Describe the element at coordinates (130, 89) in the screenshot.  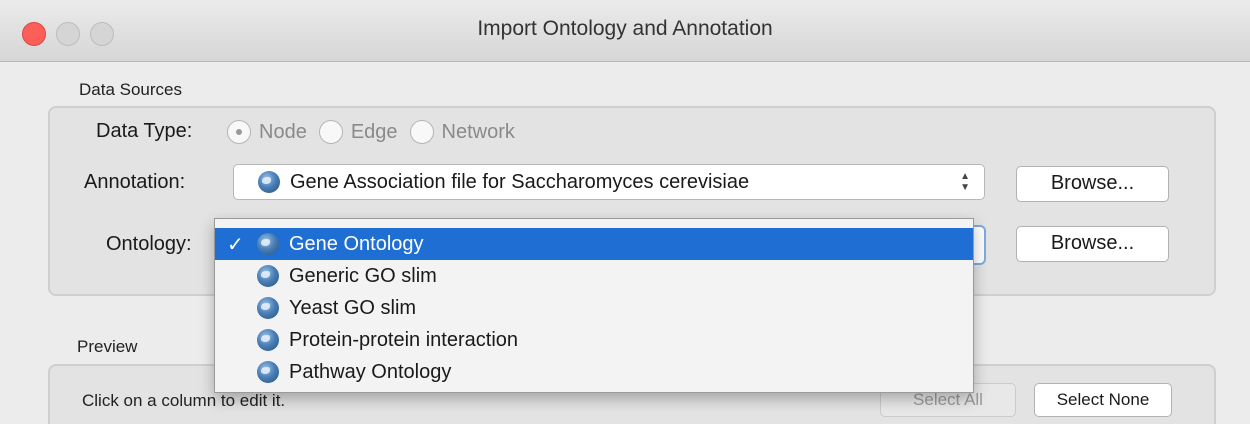
I see `data-sources-label: Data Sources` at that location.